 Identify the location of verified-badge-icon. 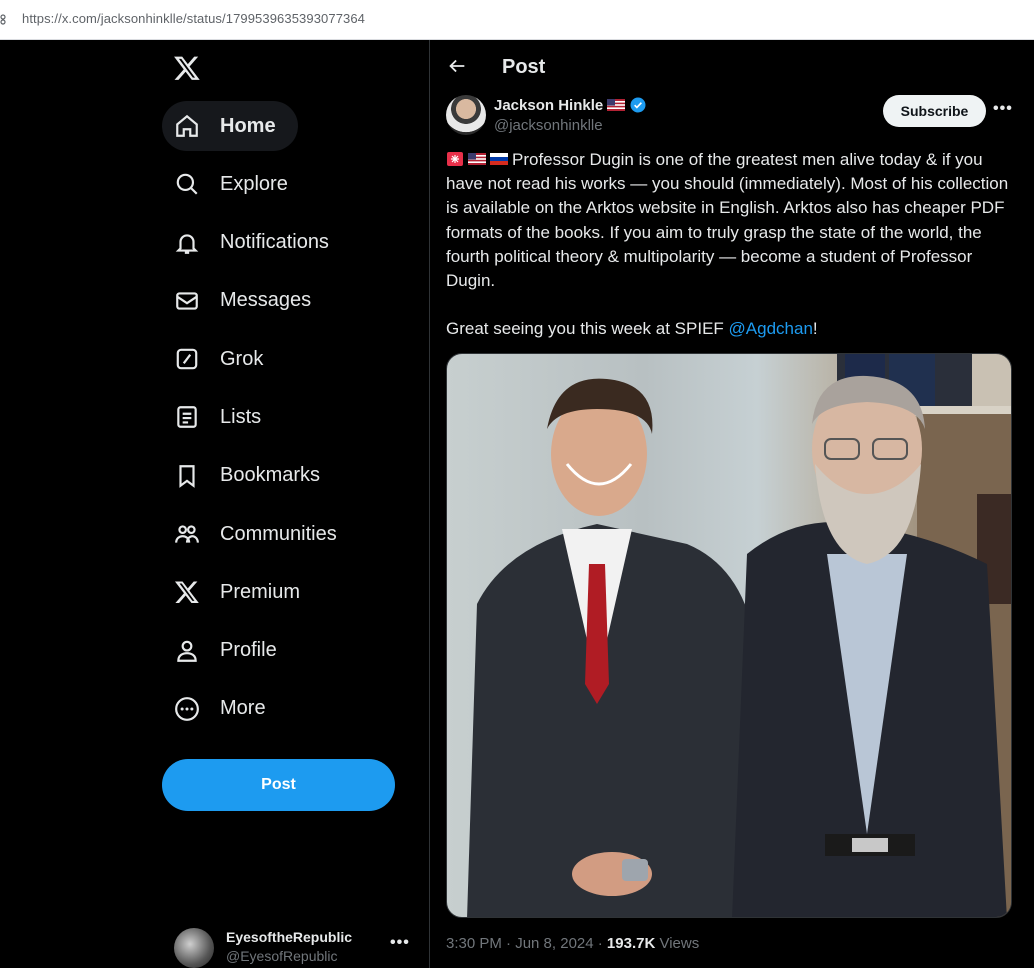
(638, 105).